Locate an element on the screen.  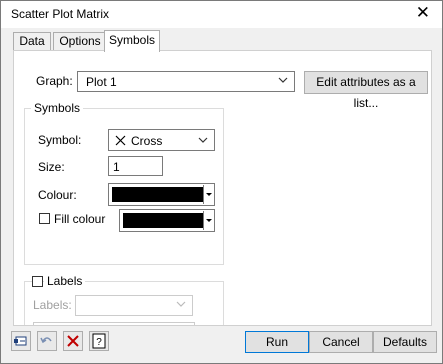
graph-label: Graph: is located at coordinates (54, 81).